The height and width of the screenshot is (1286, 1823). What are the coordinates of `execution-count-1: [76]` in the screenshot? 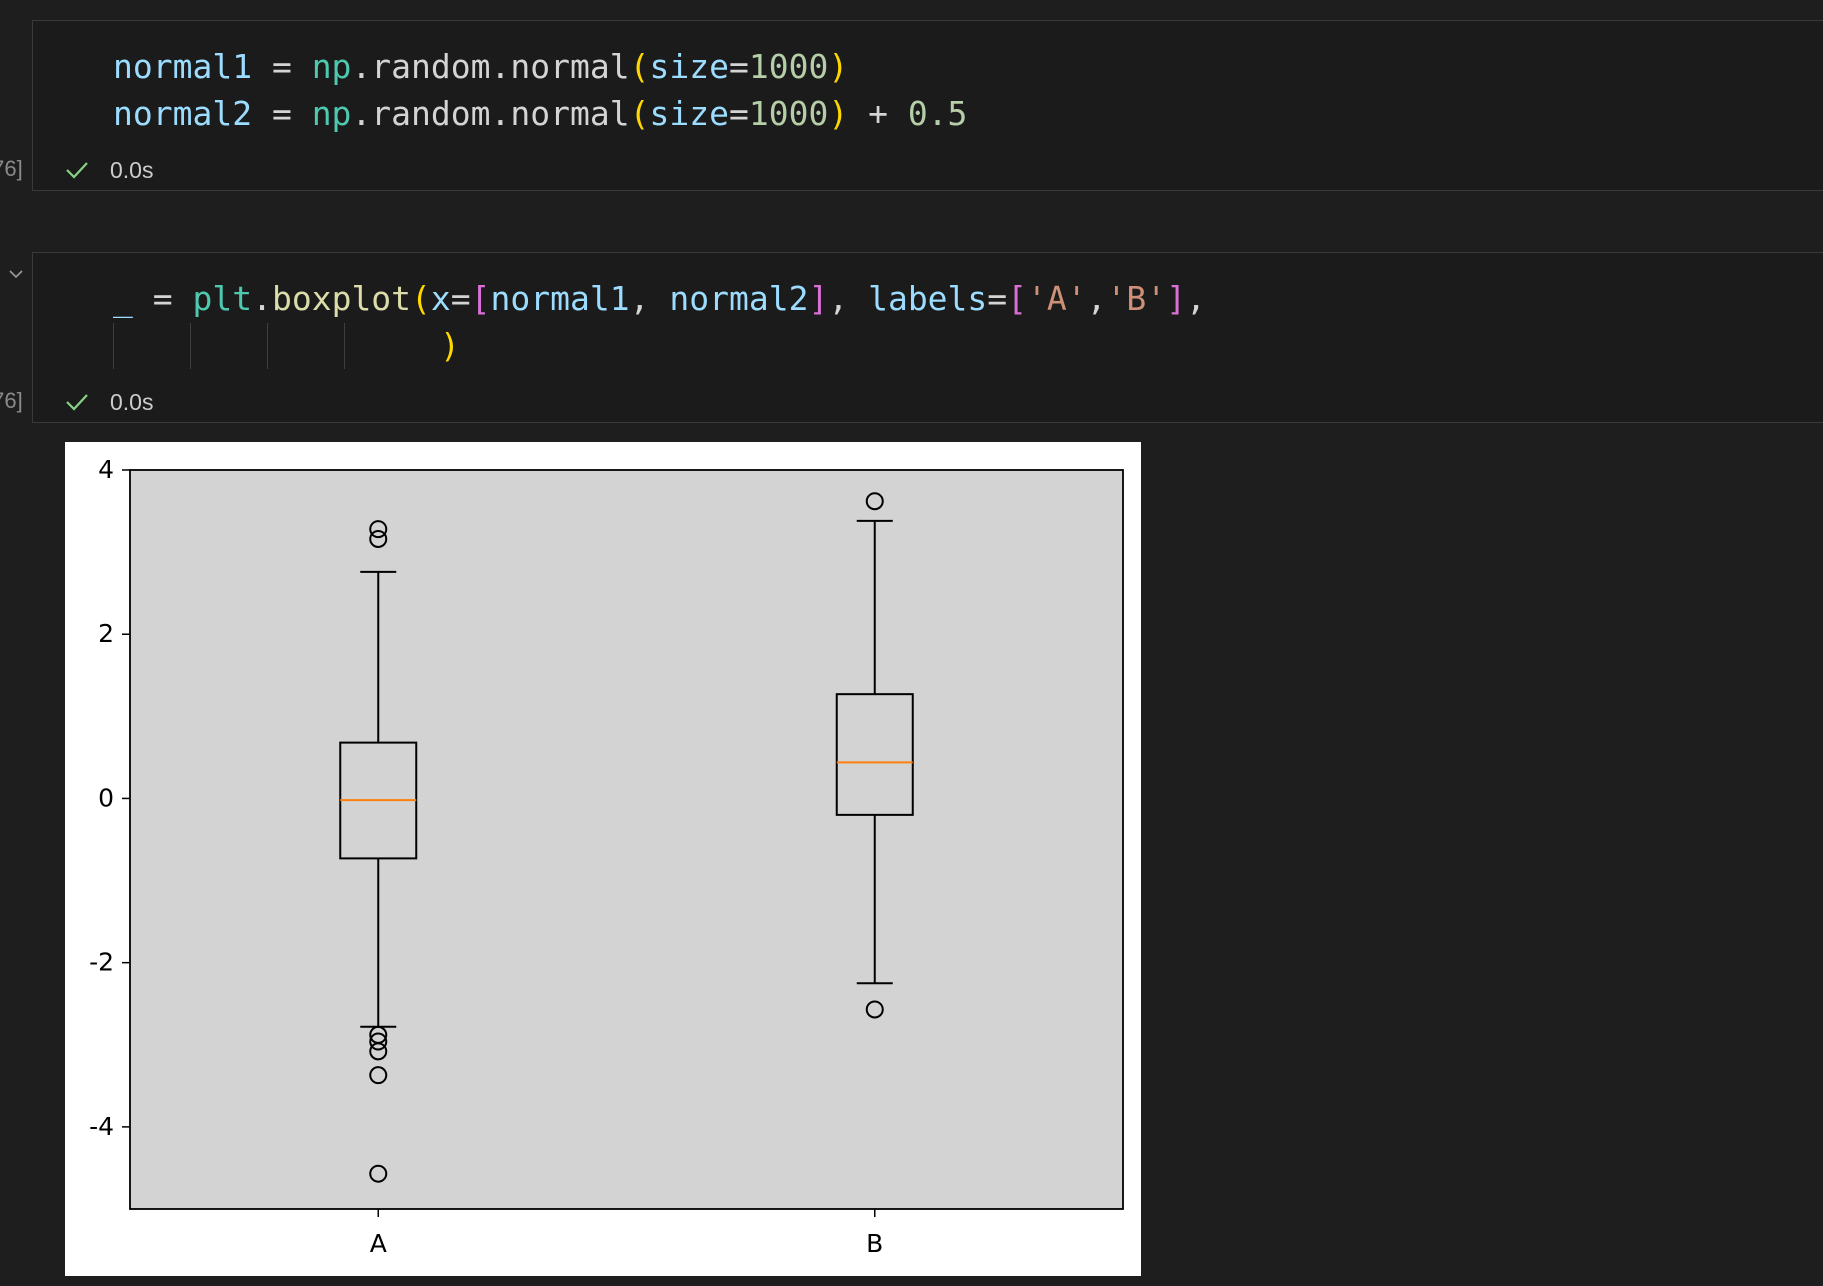 It's located at (11, 168).